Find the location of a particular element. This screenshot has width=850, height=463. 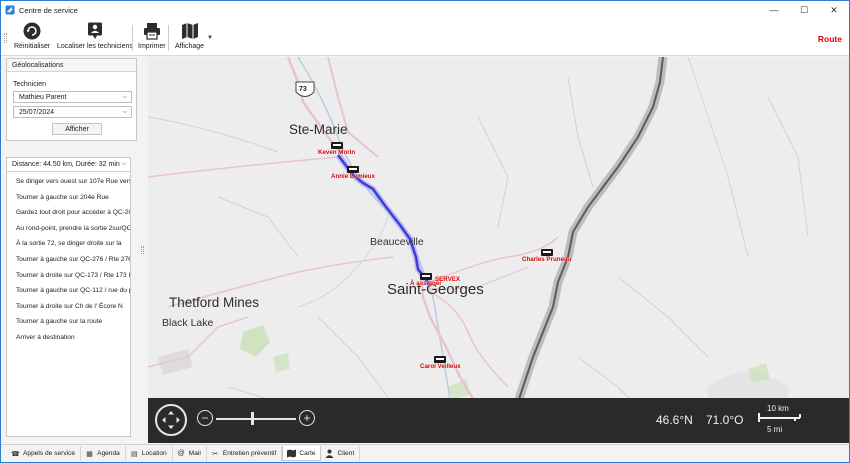

place-ste-marie: Ste-Marie is located at coordinates (318, 129).